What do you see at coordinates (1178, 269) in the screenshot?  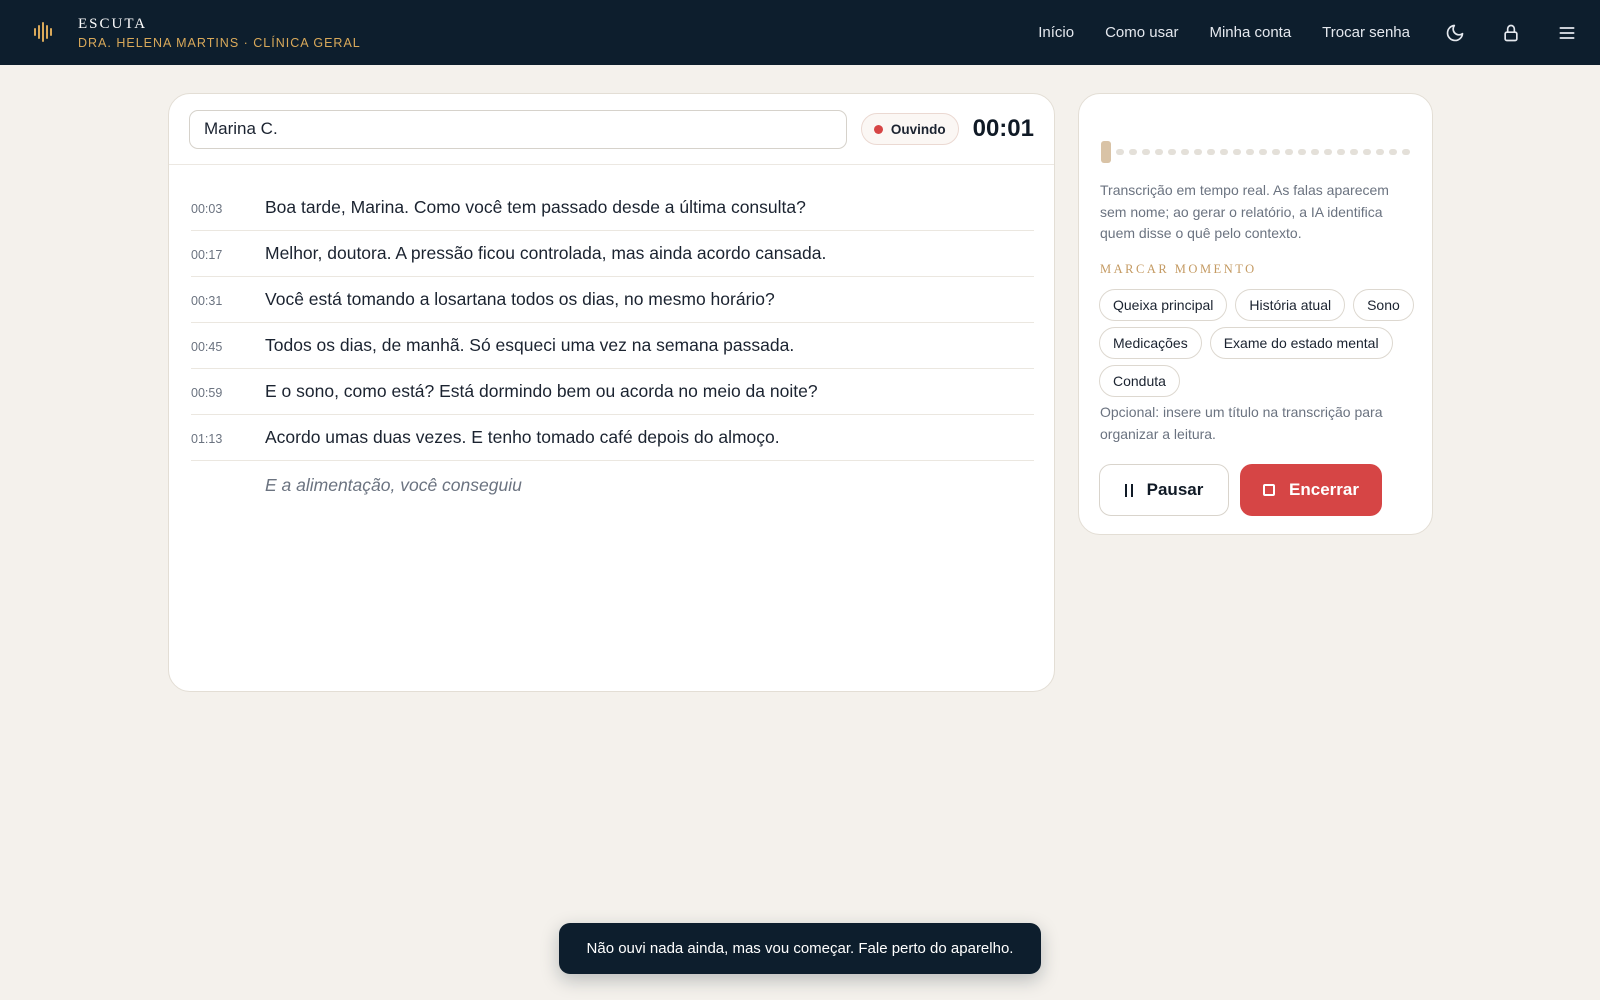 I see `mark-moment-title: MARCAR MOMENTO` at bounding box center [1178, 269].